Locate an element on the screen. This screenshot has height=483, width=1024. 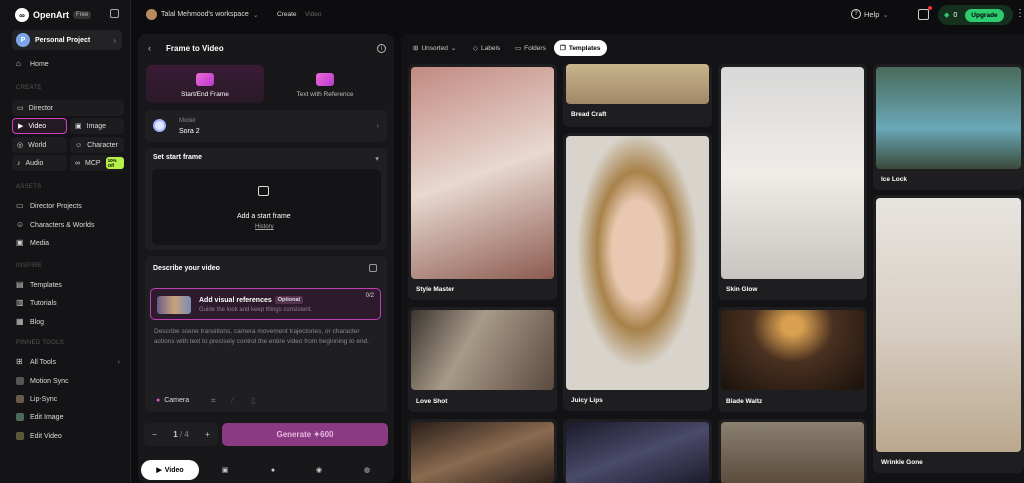
generate-button: Generate ✦ 600 is located at coordinates (305, 434).